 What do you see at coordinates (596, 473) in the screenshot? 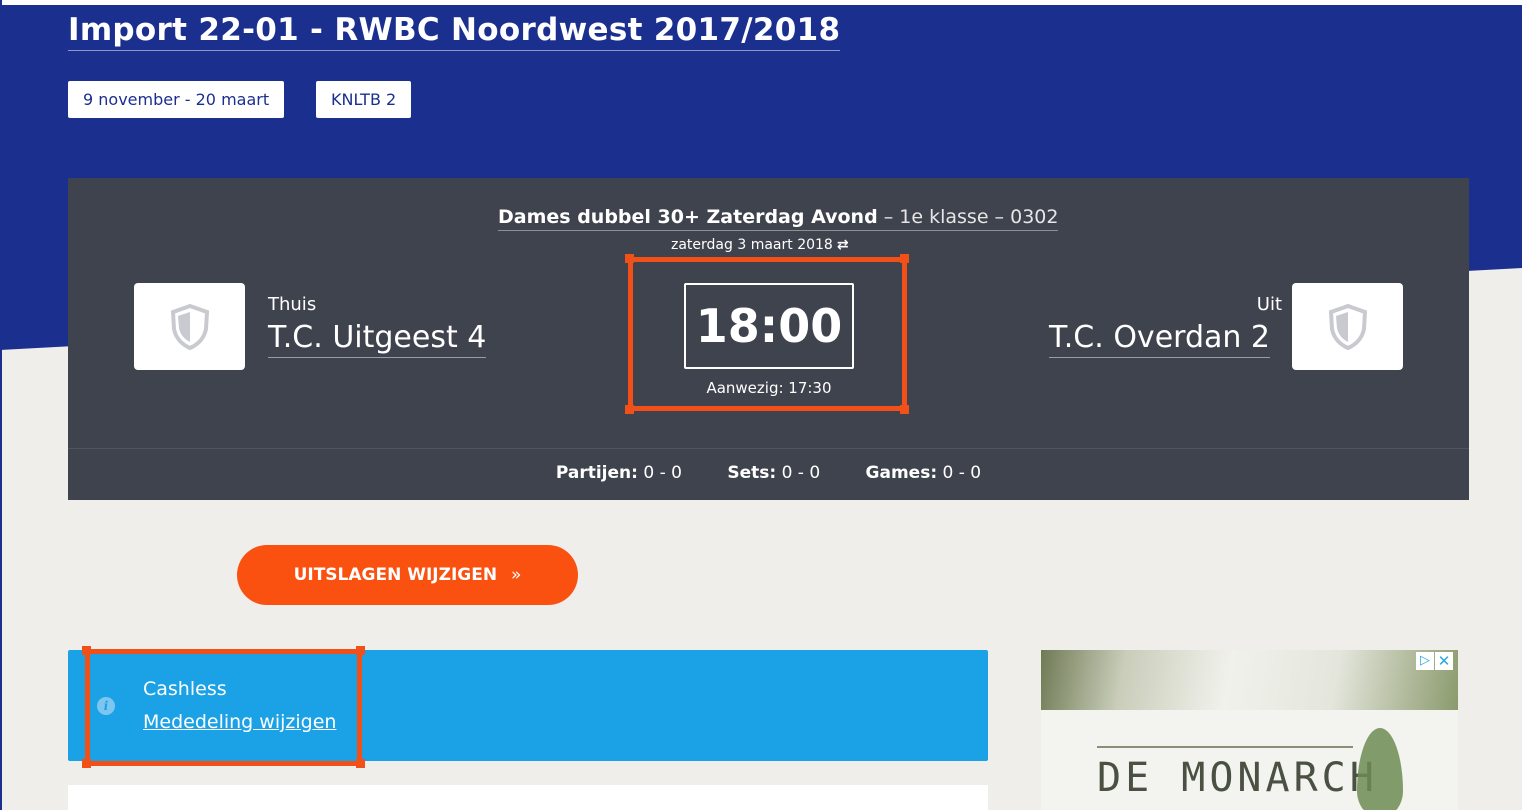
I see `score-label: Partijen:` at bounding box center [596, 473].